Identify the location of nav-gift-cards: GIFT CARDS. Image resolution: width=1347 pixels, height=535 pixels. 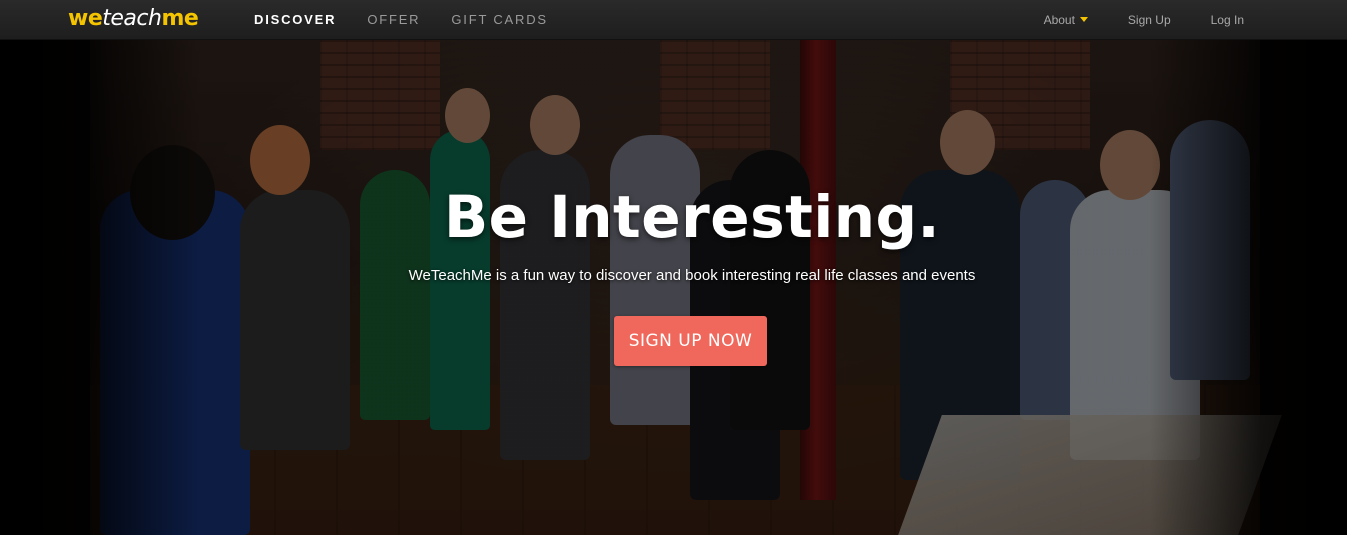
(499, 19).